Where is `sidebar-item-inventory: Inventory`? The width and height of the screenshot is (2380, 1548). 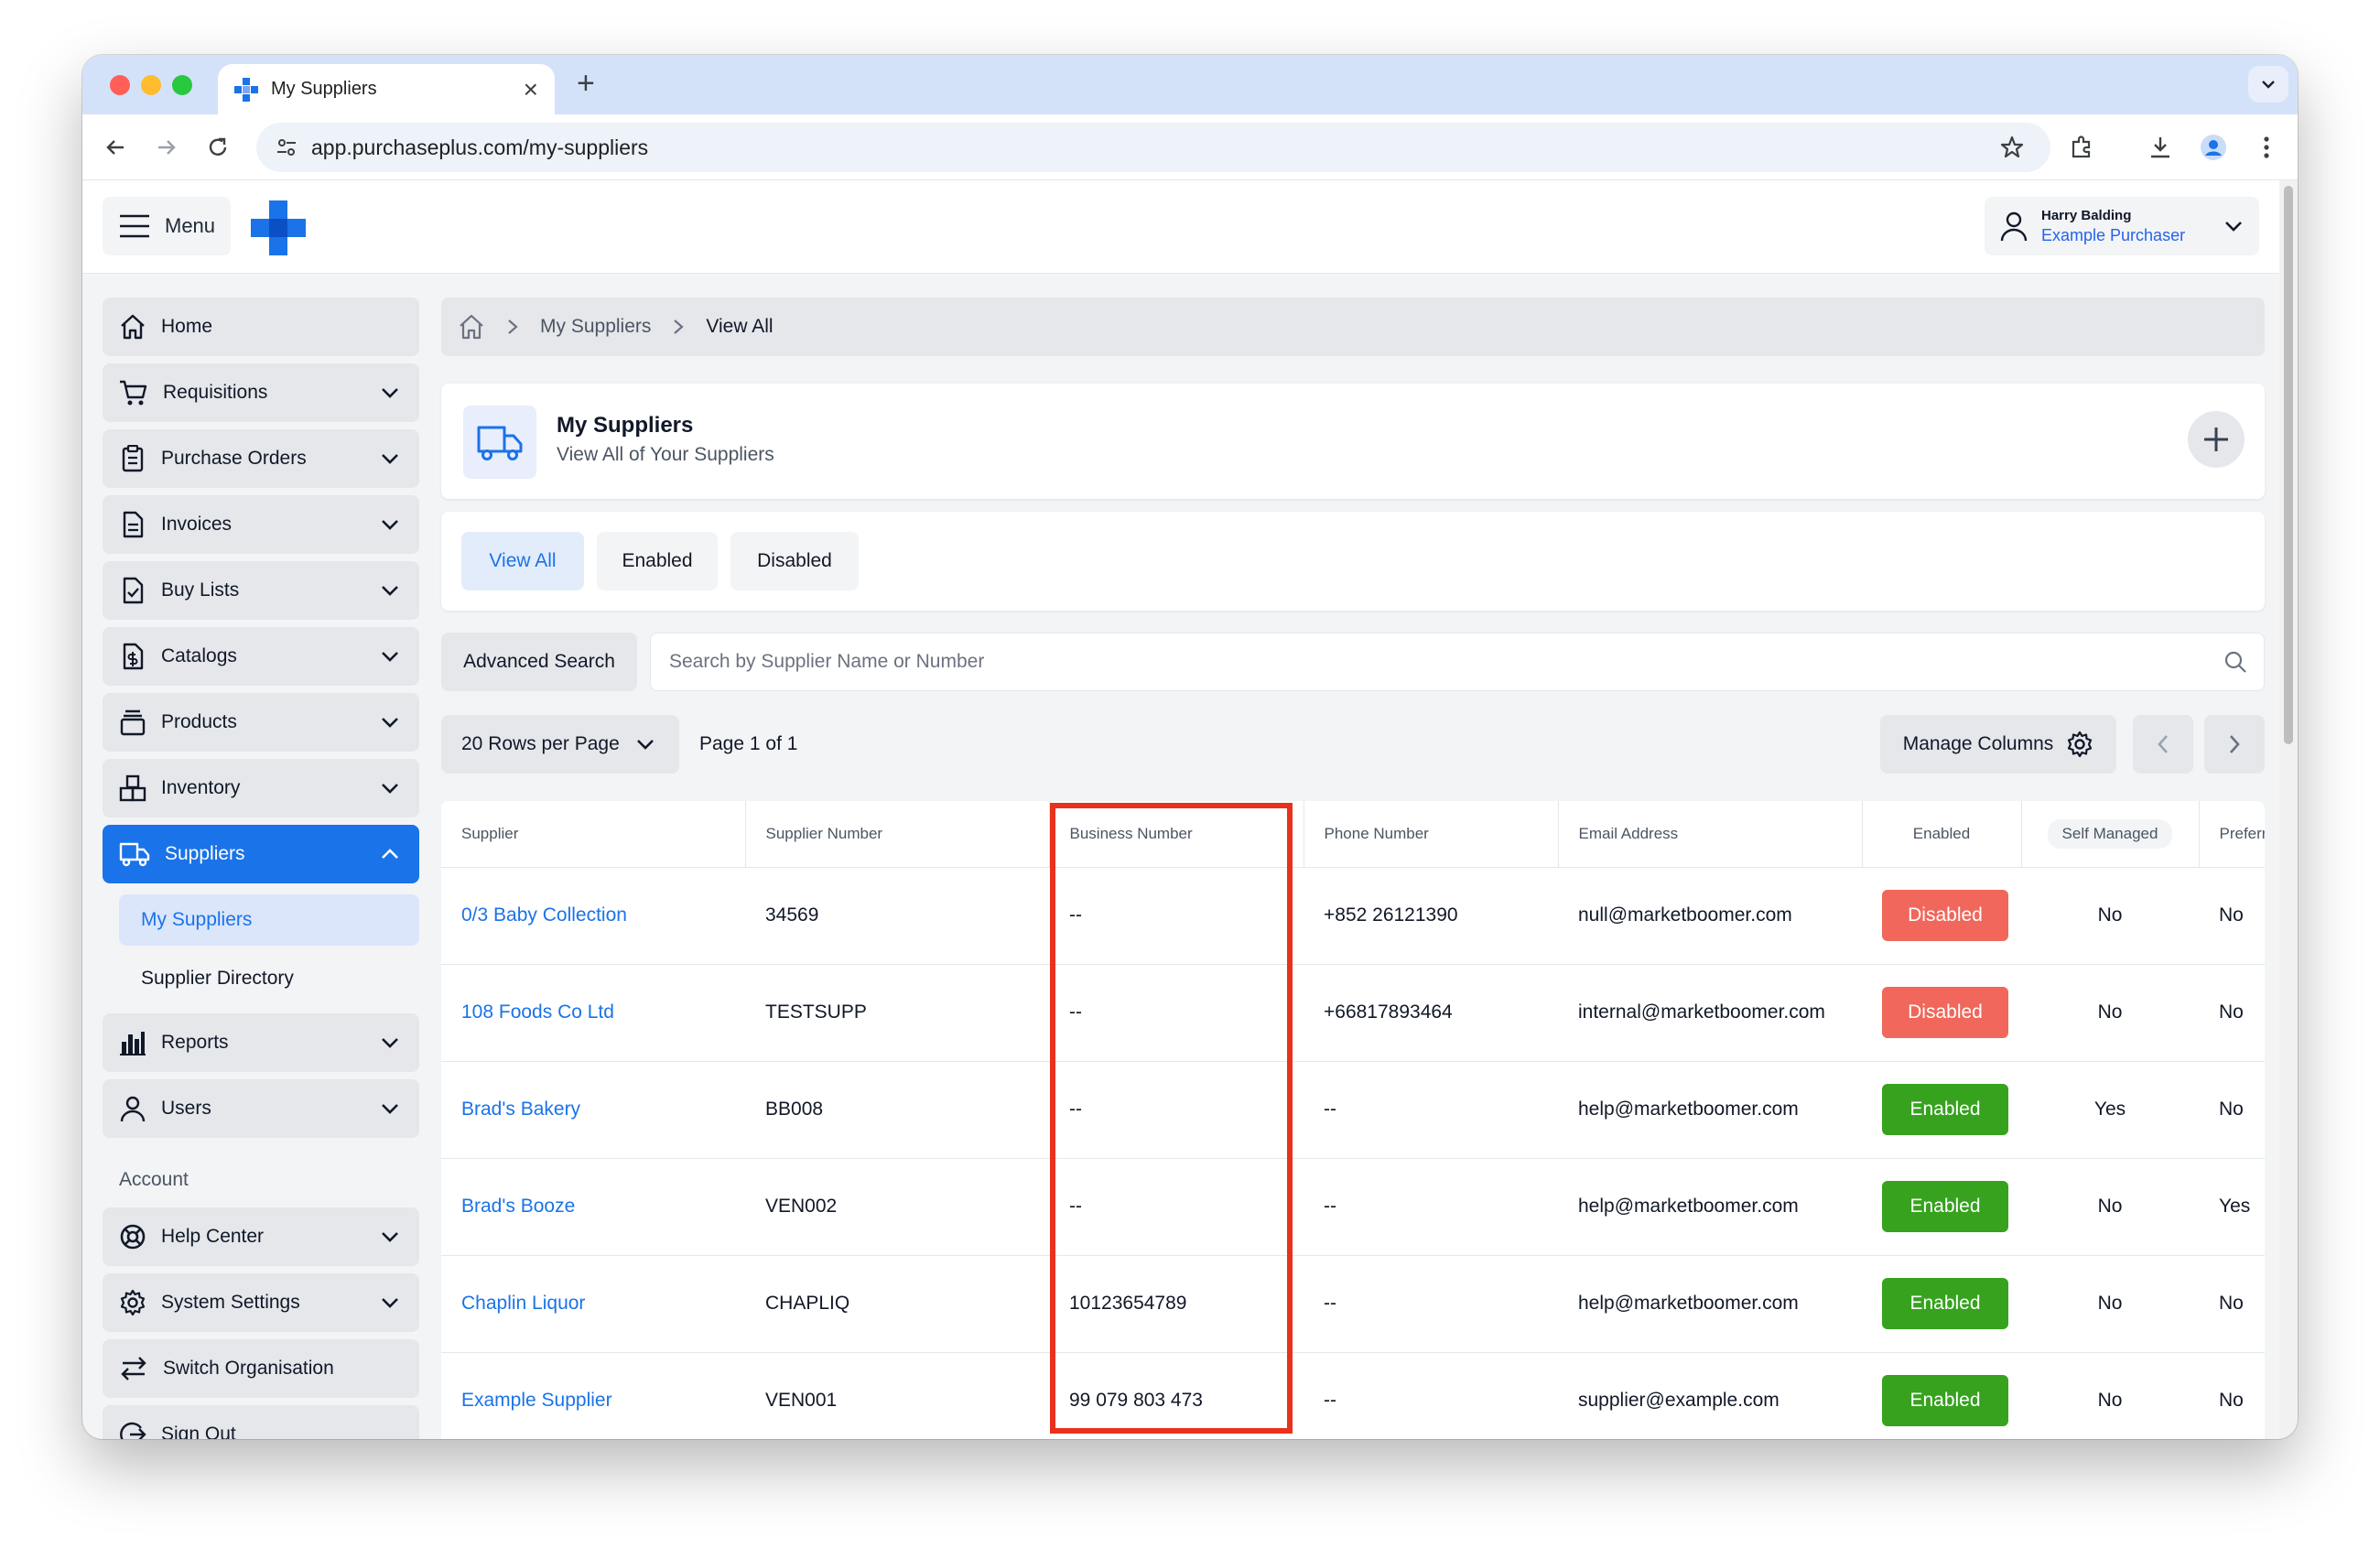
sidebar-item-inventory: Inventory is located at coordinates (261, 788).